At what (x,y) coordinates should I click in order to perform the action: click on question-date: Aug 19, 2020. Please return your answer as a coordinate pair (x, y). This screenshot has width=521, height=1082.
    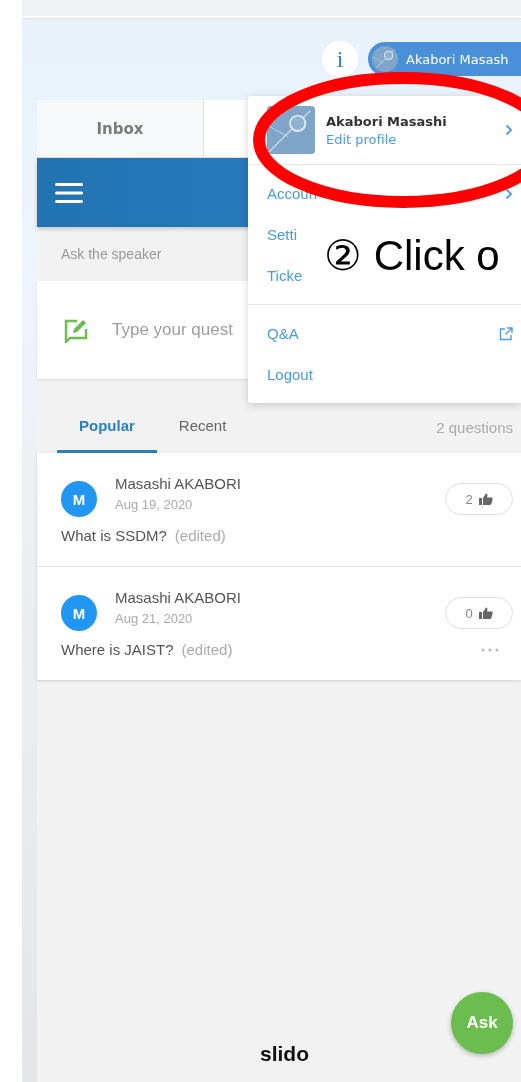
    Looking at the image, I should click on (154, 504).